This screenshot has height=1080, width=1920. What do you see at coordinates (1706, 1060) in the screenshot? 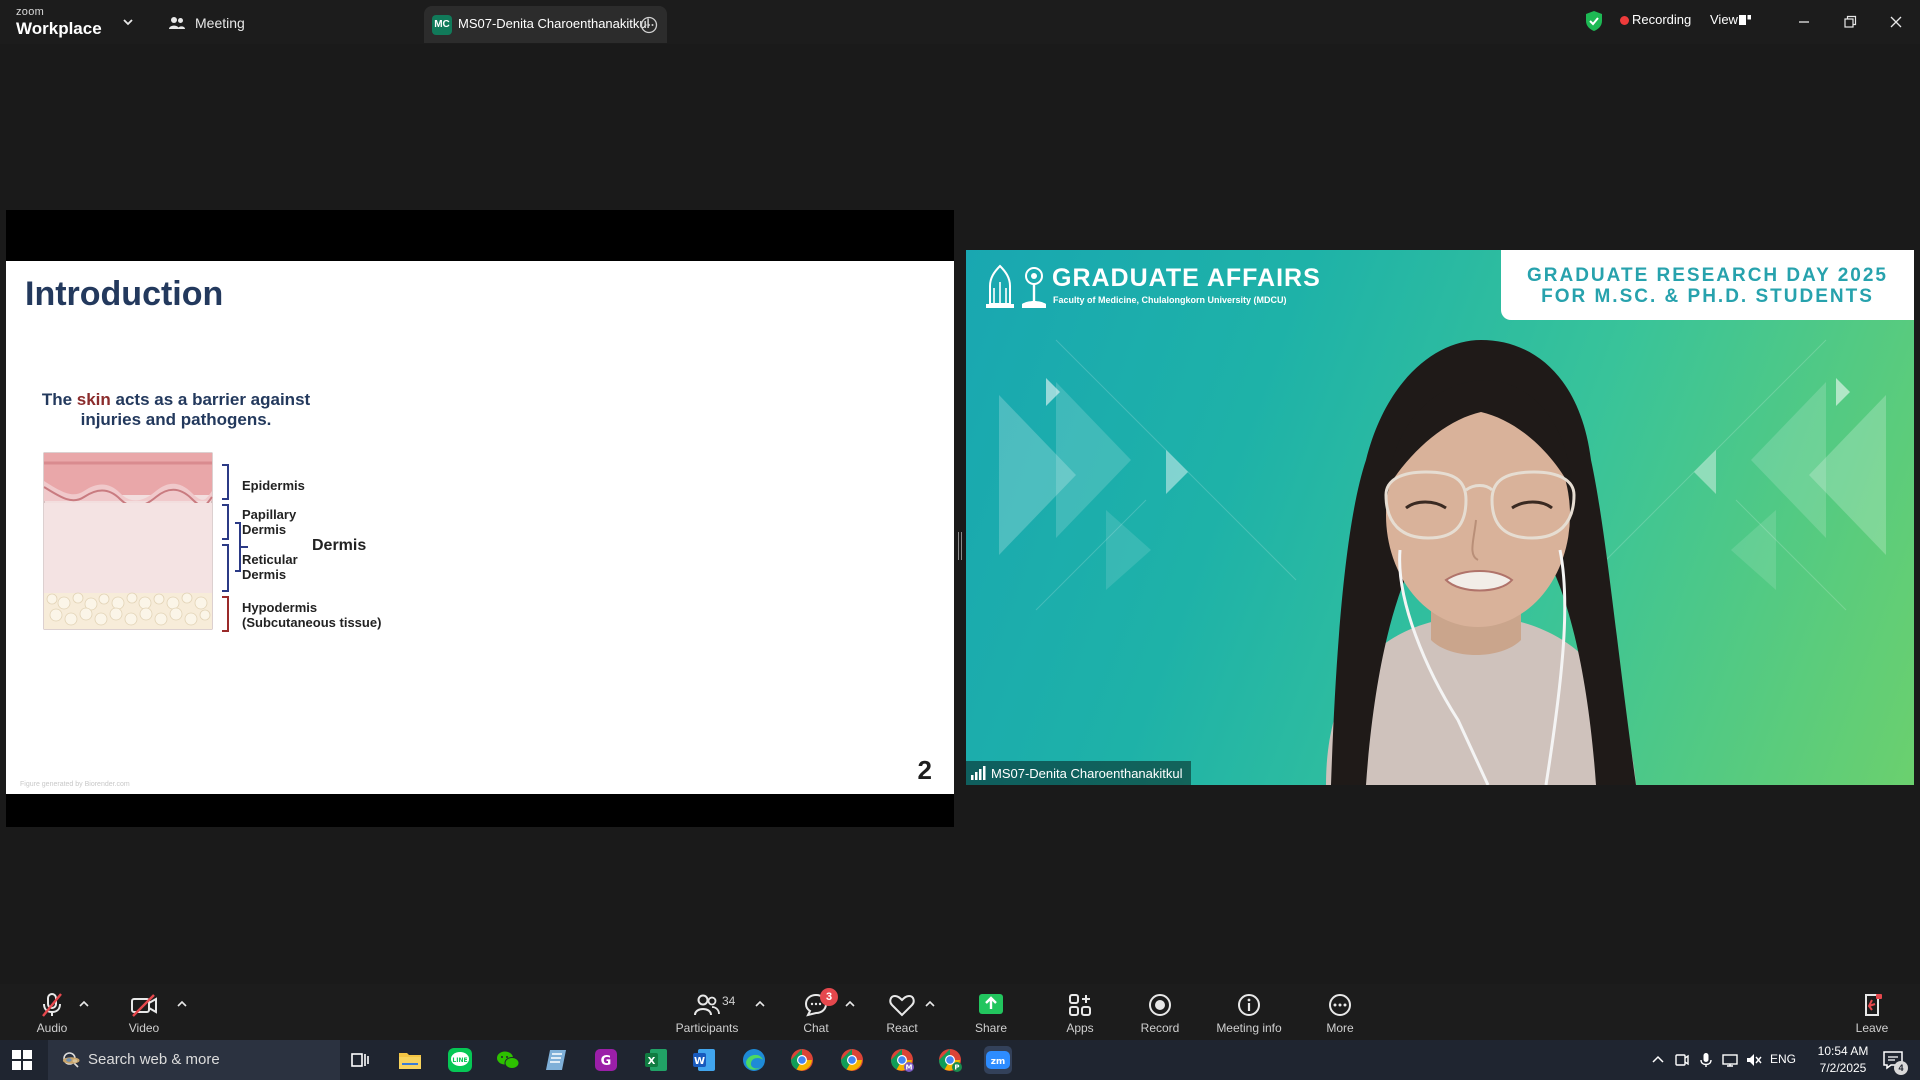
I see `microphone-in-use-icon` at bounding box center [1706, 1060].